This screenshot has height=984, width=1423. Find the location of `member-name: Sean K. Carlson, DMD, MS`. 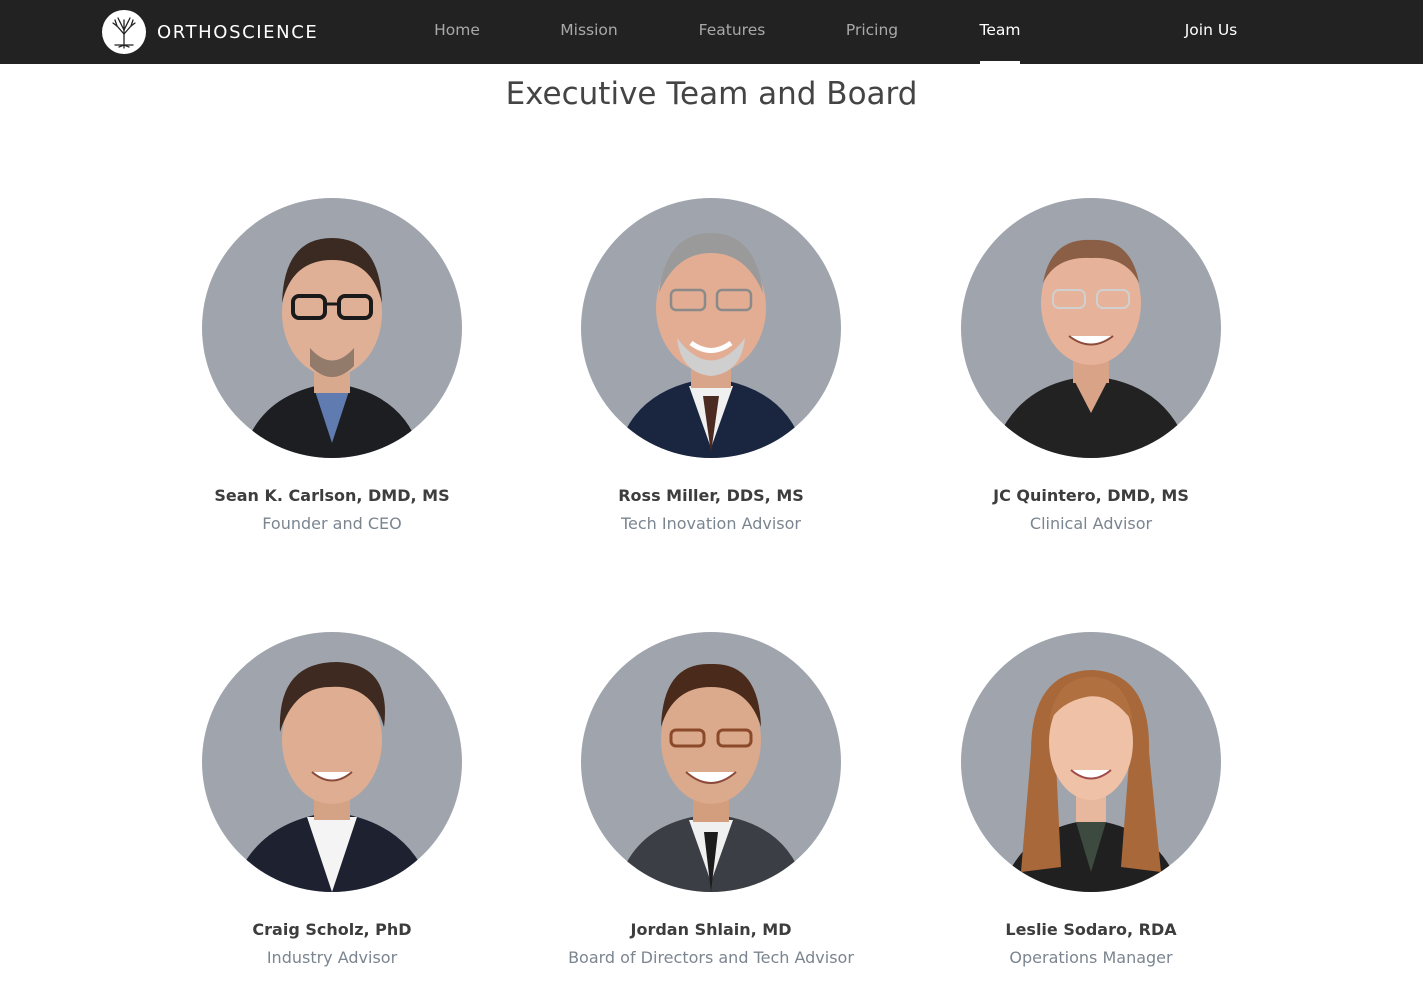

member-name: Sean K. Carlson, DMD, MS is located at coordinates (332, 495).